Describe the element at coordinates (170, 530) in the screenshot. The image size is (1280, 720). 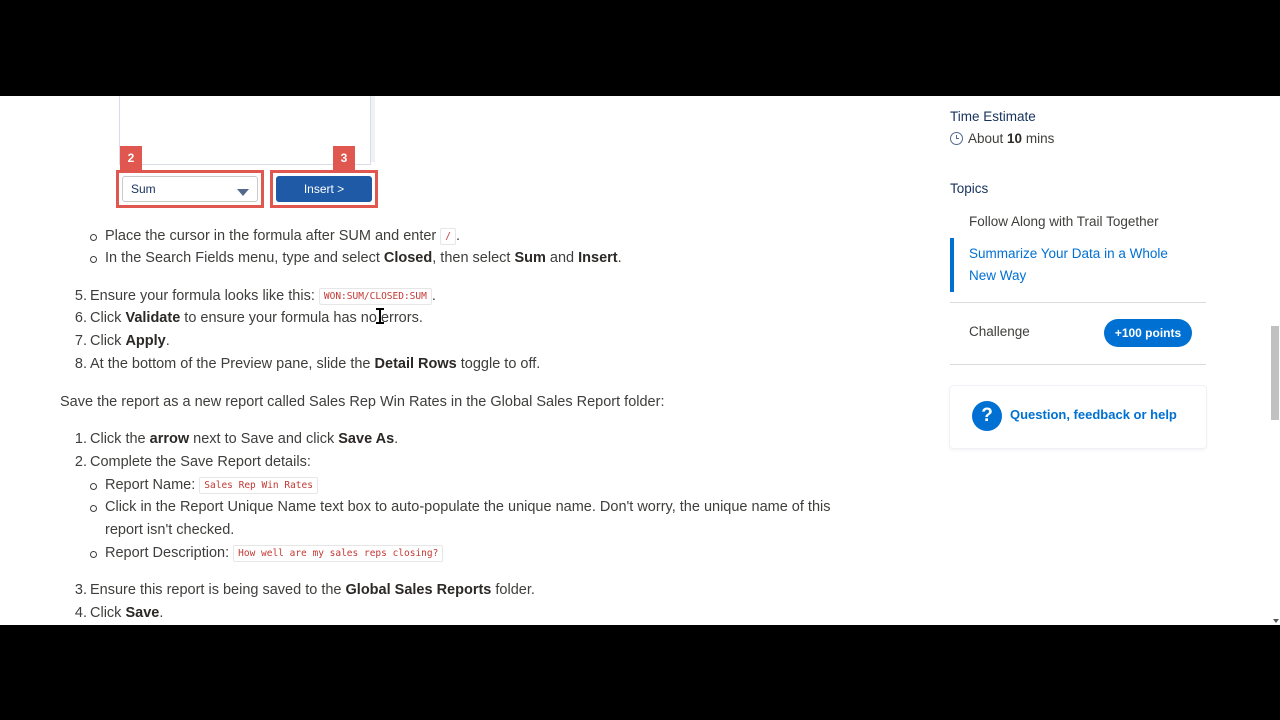
I see `list-item-continuation: report isn't checked.` at that location.